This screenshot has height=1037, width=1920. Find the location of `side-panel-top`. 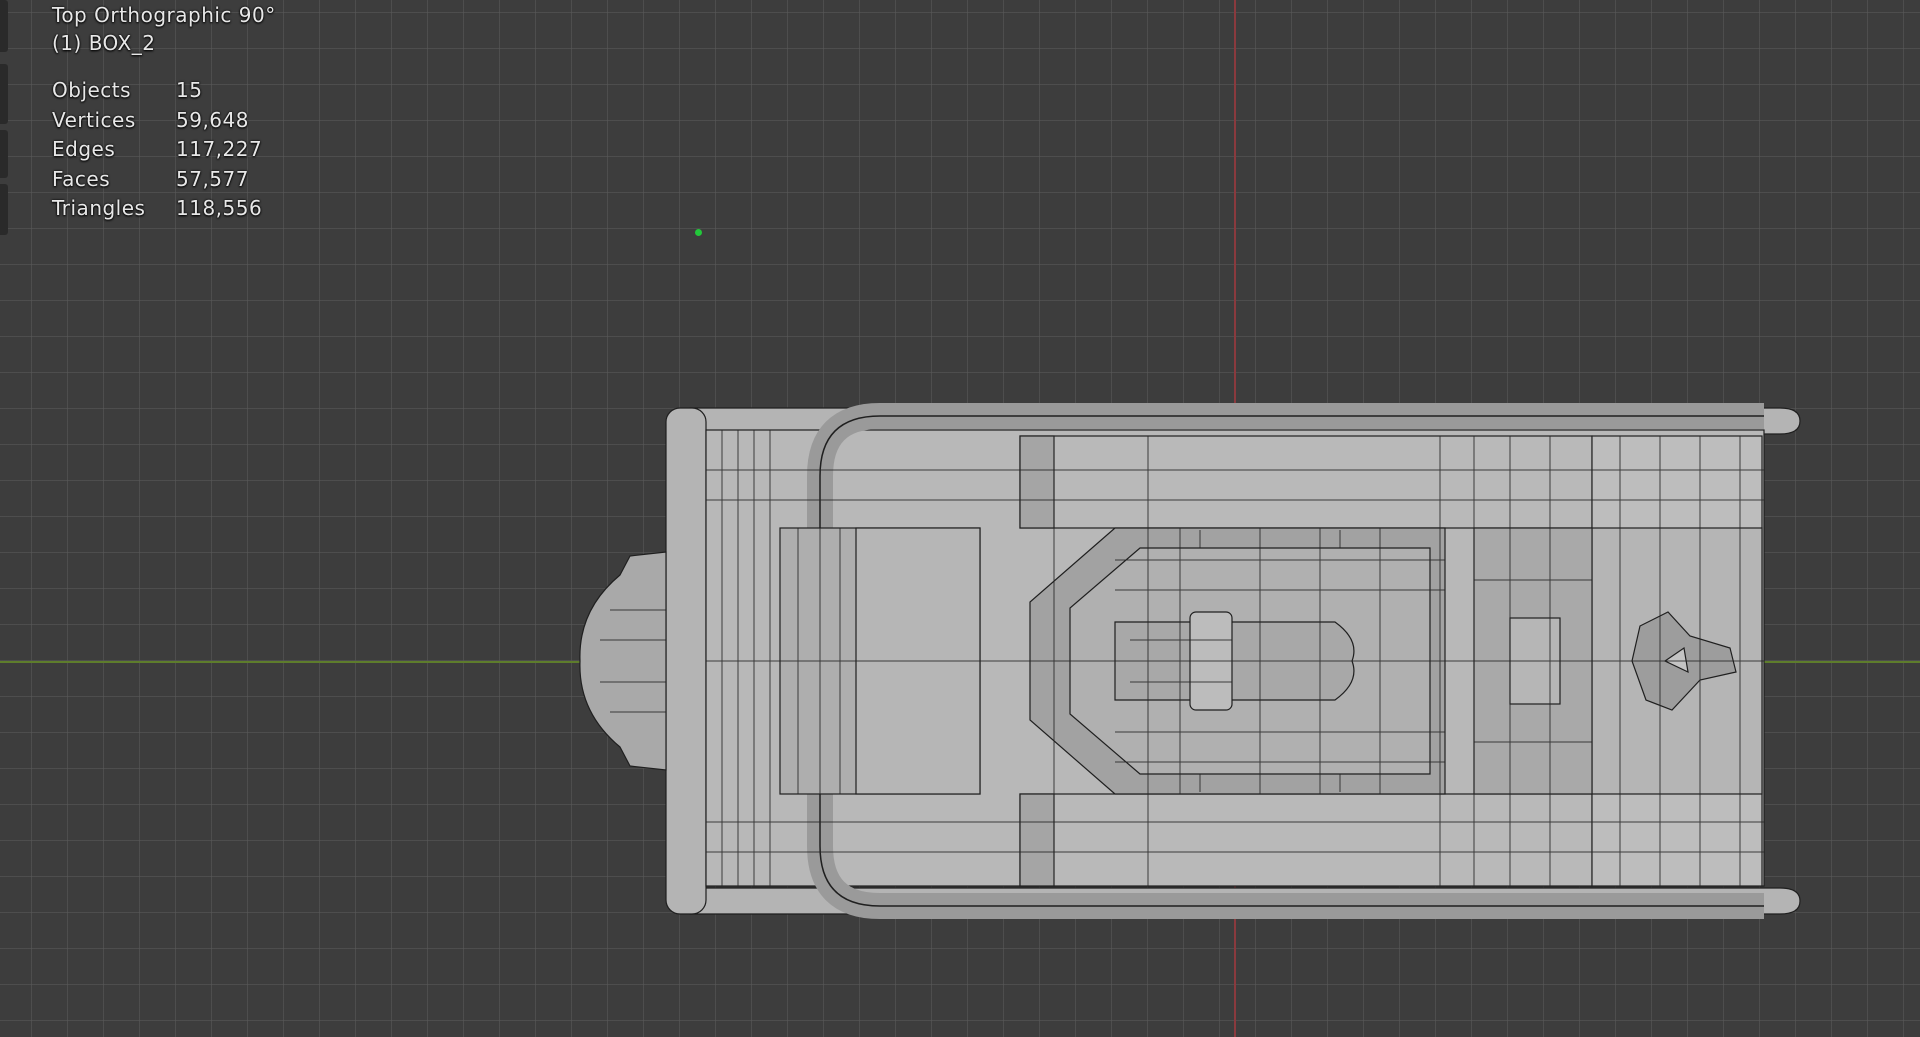

side-panel-top is located at coordinates (1306, 482).